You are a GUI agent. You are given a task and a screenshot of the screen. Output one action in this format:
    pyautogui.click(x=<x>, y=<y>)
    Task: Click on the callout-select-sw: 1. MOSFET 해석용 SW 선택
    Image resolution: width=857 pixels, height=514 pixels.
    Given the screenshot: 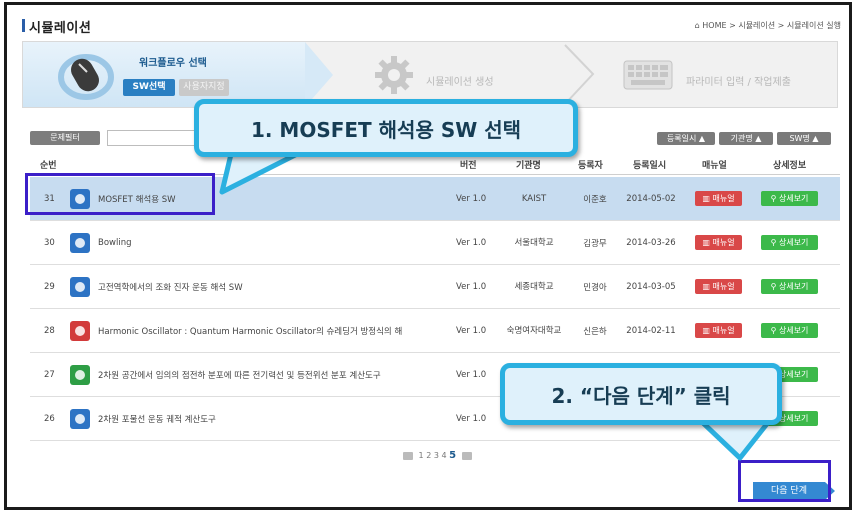 What is the action you would take?
    pyautogui.click(x=386, y=128)
    